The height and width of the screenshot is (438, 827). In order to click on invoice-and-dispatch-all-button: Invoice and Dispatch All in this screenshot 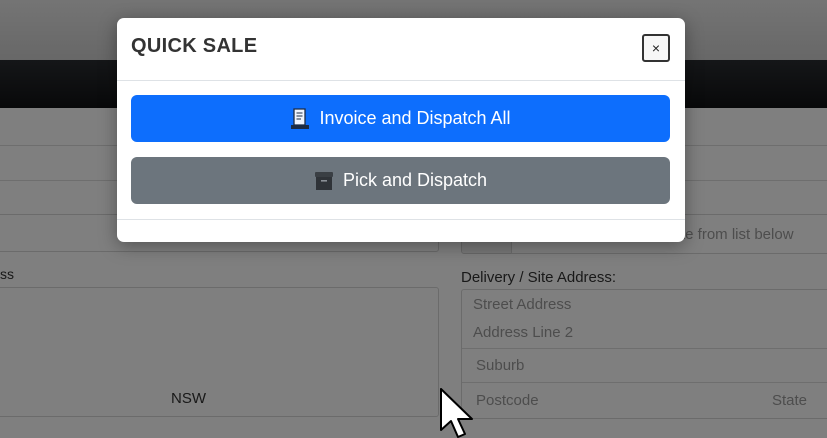, I will do `click(400, 118)`.